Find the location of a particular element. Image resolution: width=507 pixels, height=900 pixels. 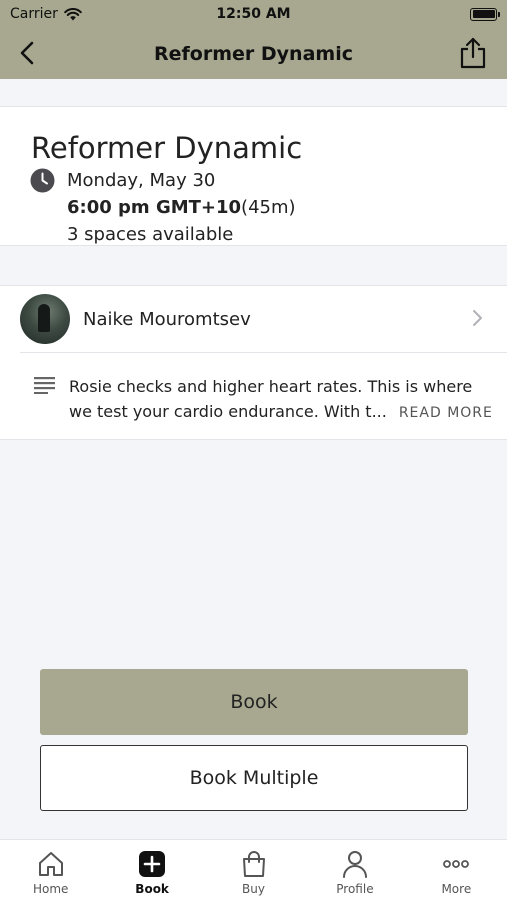

home-icon is located at coordinates (51, 864).